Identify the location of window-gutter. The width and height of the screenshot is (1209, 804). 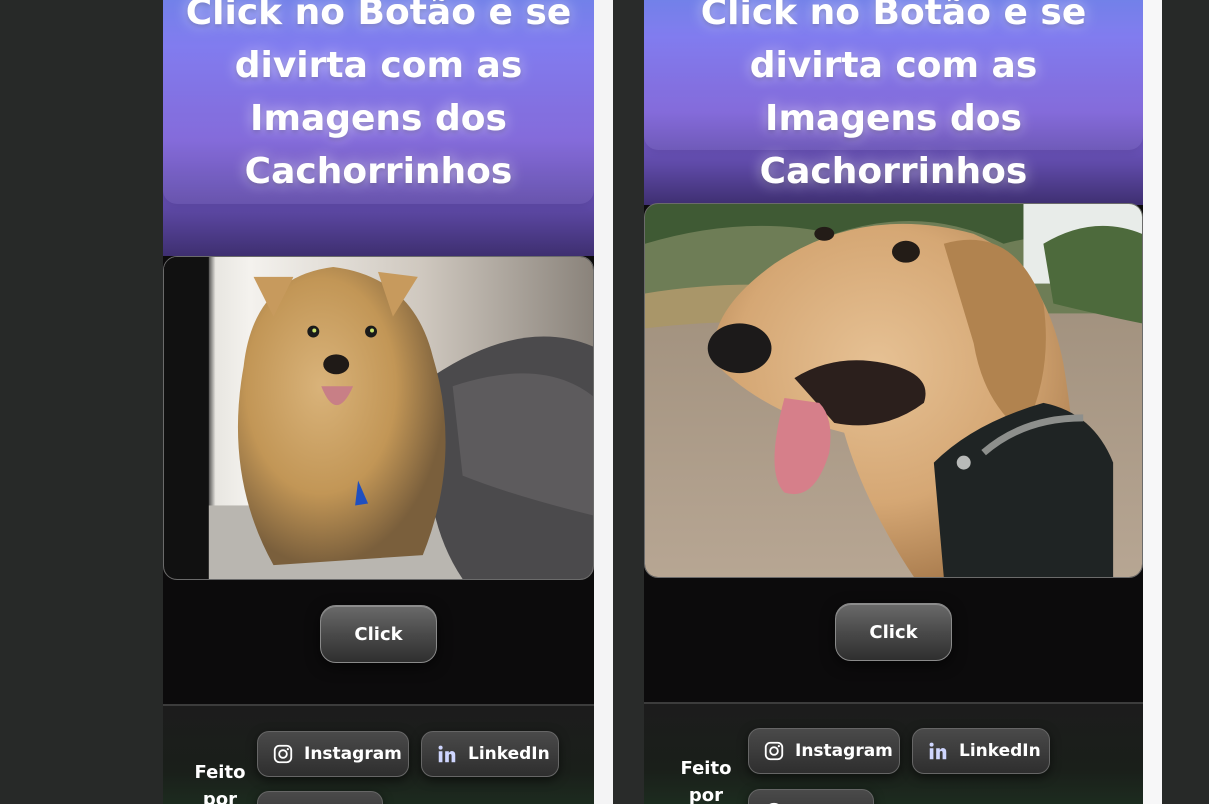
(603, 402).